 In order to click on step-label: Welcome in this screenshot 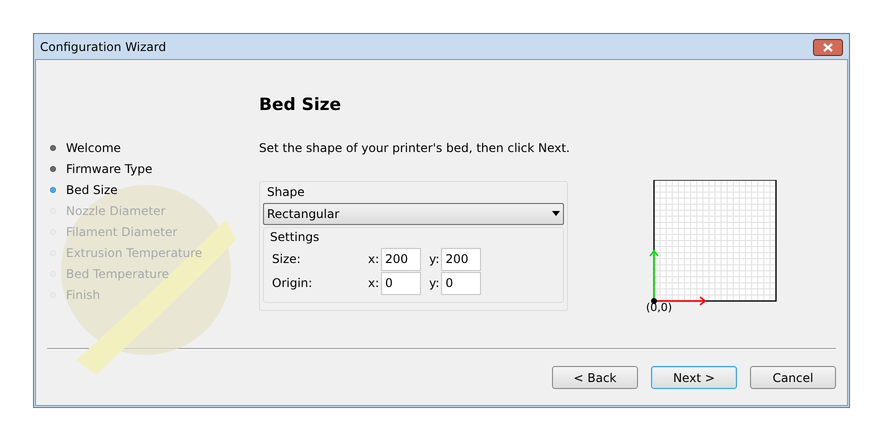, I will do `click(93, 148)`.